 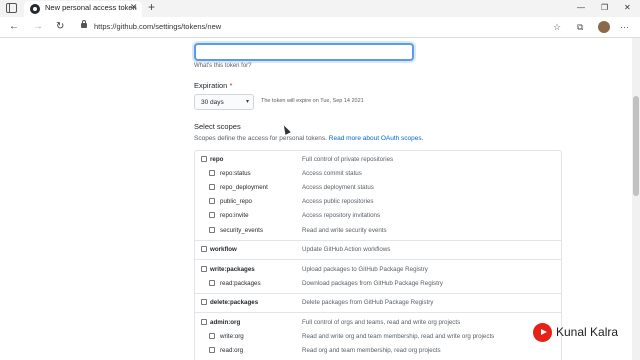 I want to click on page-scrollbar, so click(x=636, y=199).